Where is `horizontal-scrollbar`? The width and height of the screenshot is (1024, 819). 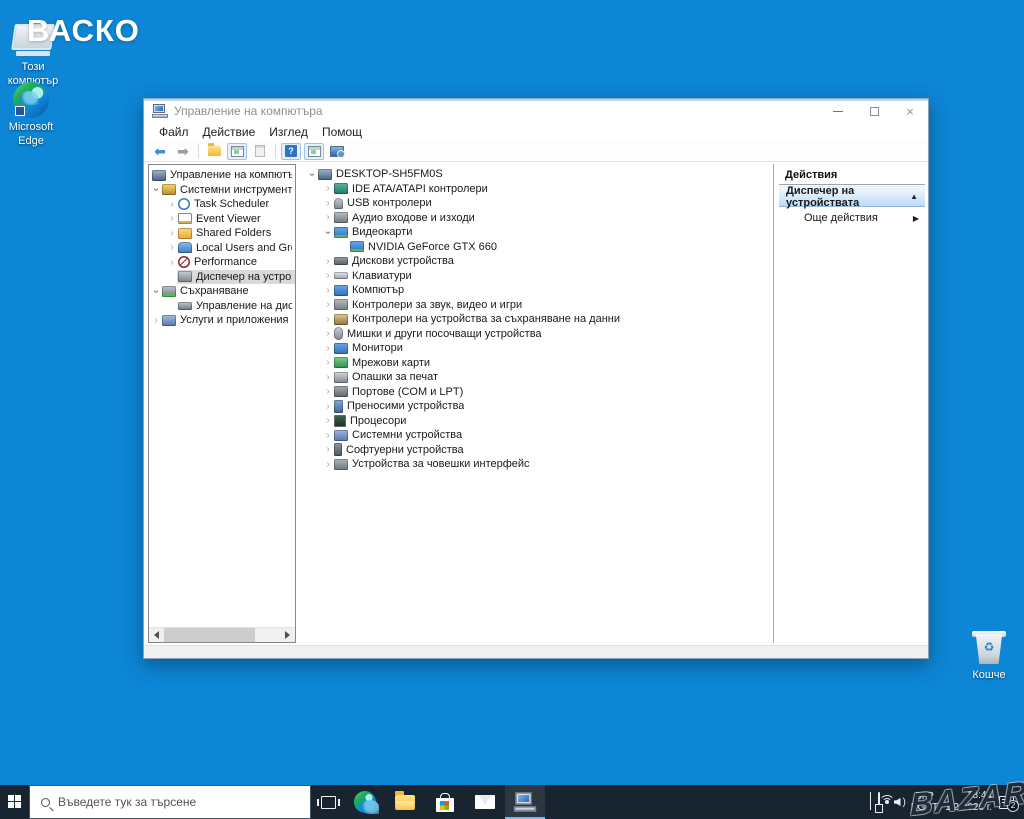
horizontal-scrollbar is located at coordinates (222, 634).